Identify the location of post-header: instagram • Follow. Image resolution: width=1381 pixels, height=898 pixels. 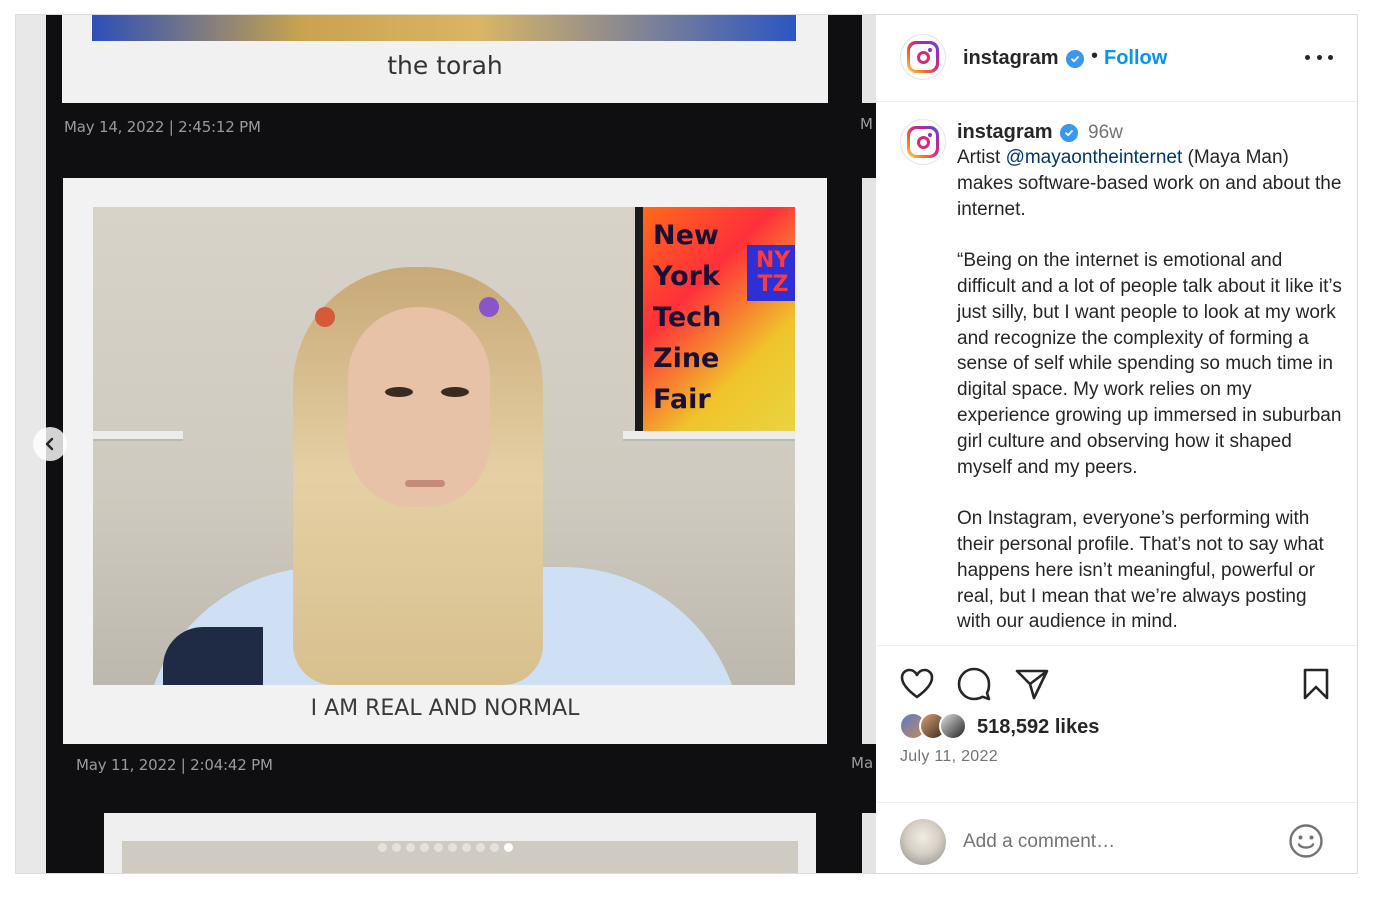
(1117, 58).